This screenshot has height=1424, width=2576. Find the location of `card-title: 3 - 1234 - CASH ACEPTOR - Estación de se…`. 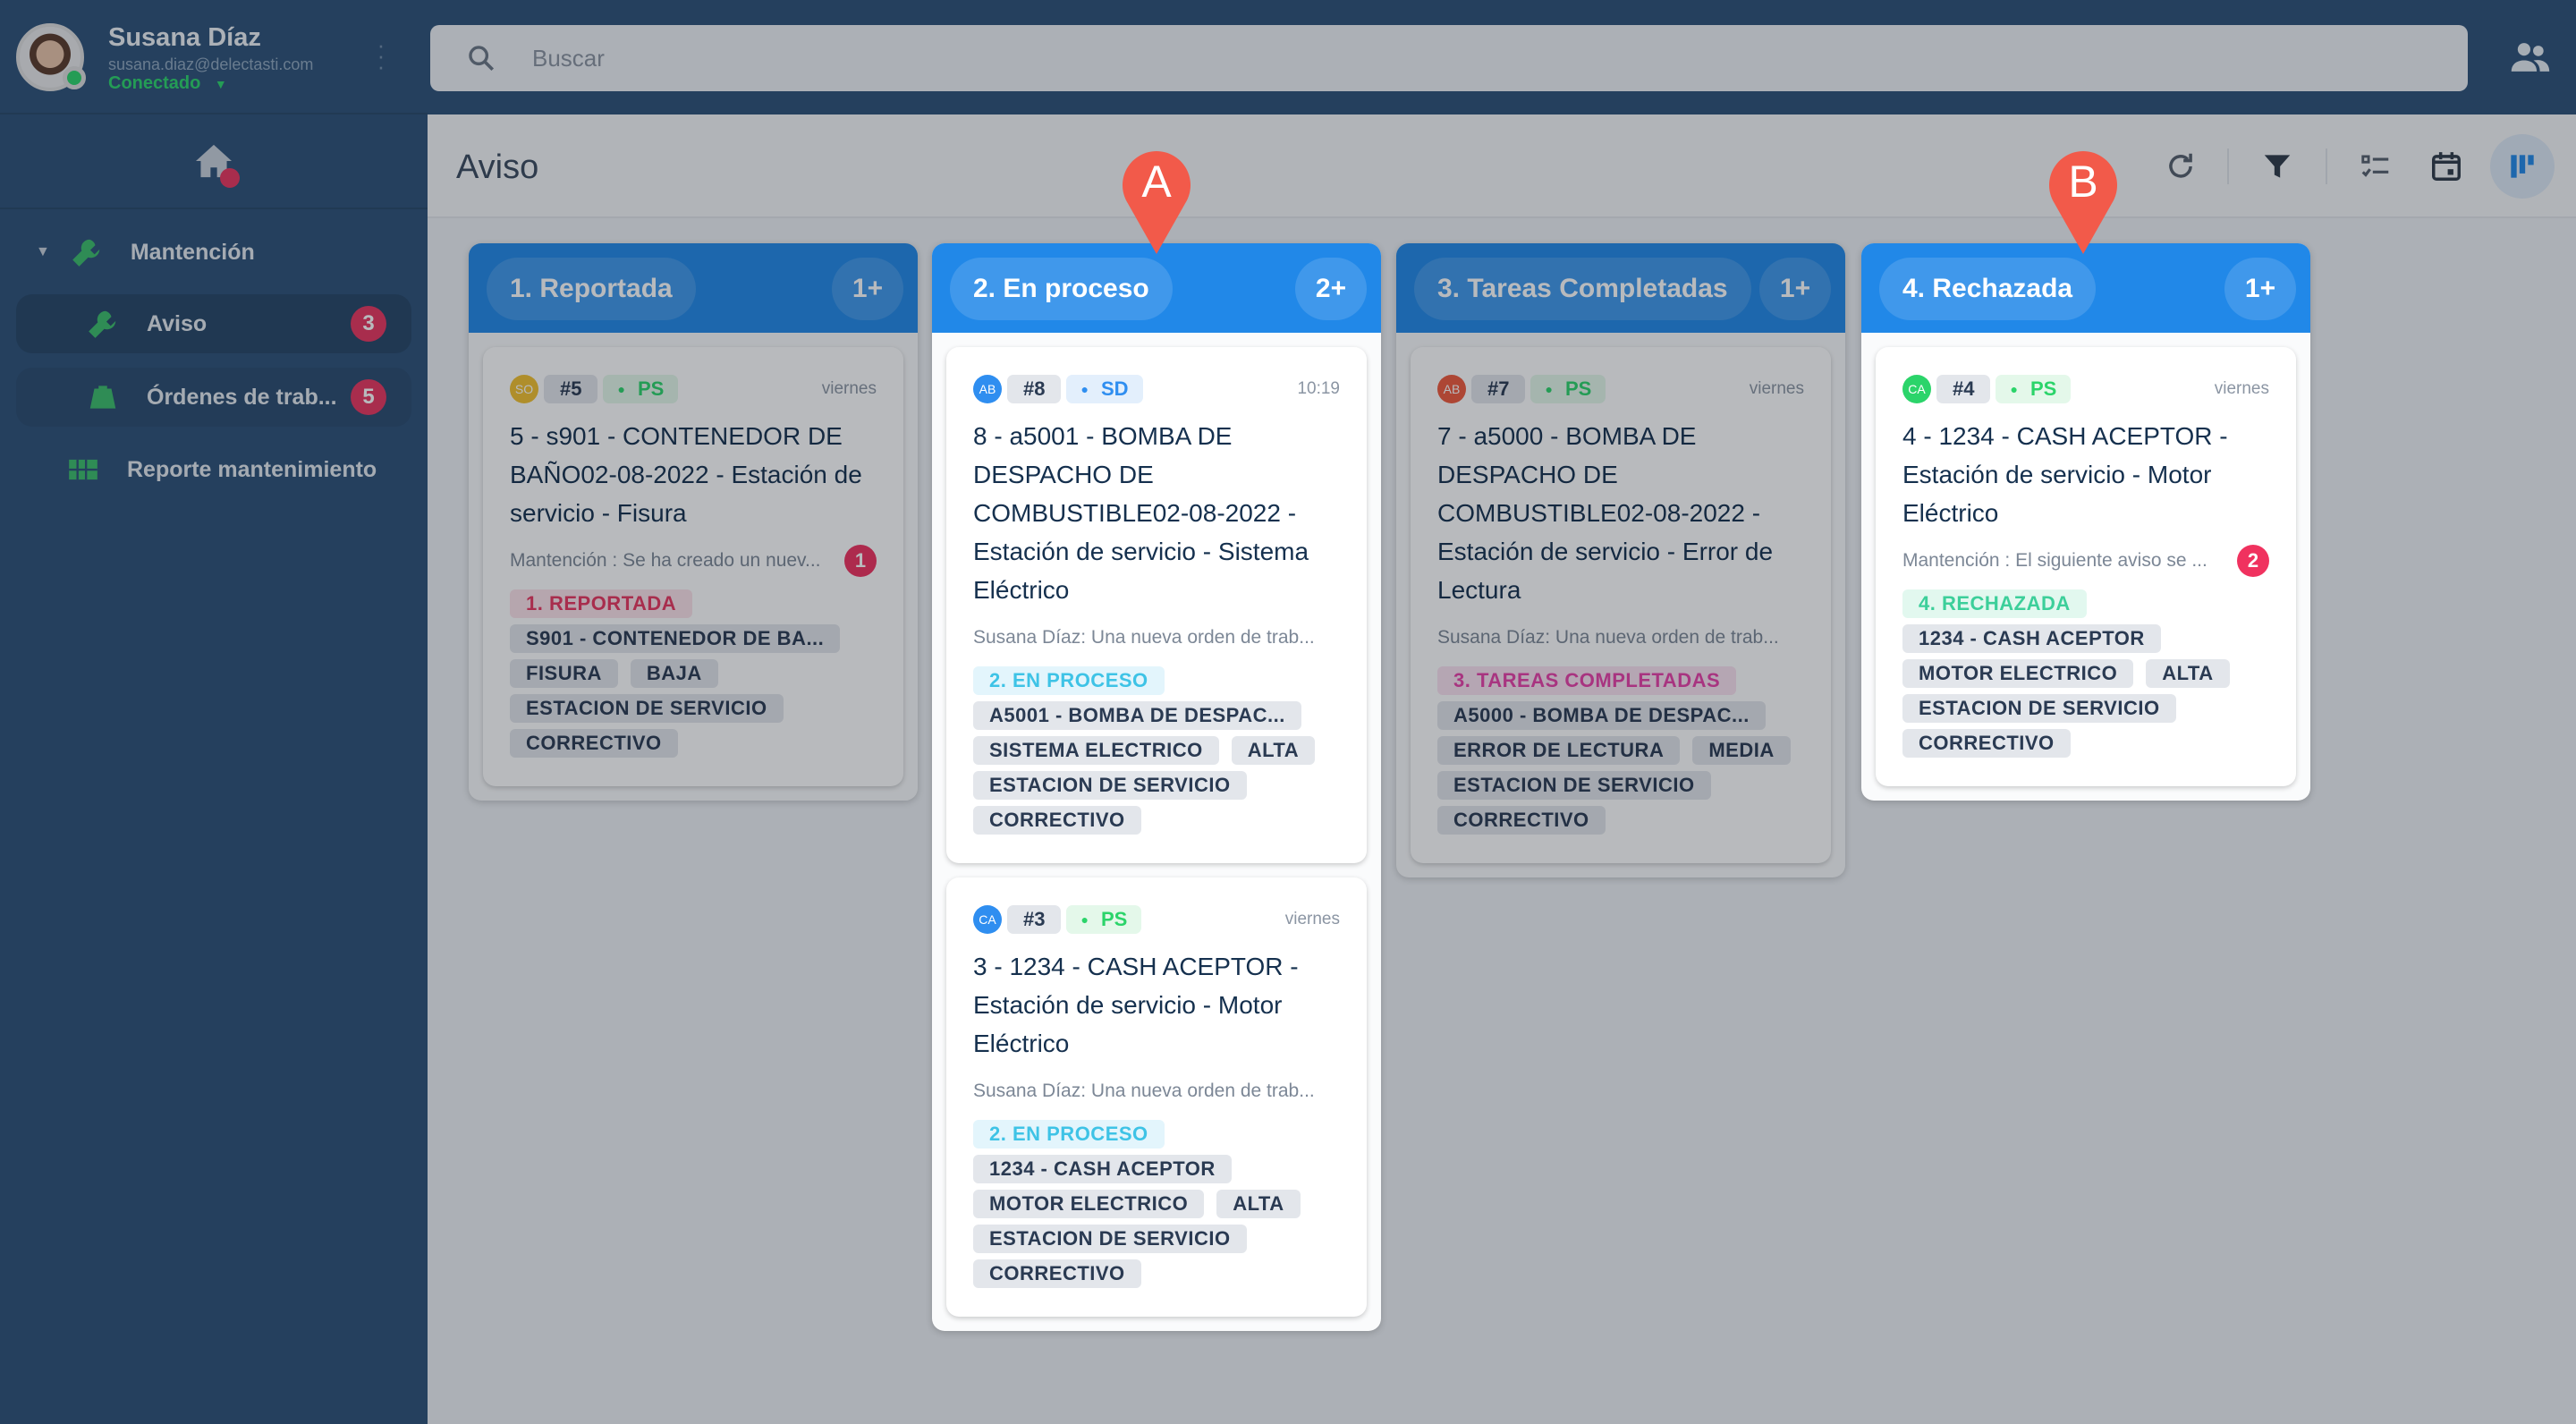

card-title: 3 - 1234 - CASH ACEPTOR - Estación de se… is located at coordinates (1156, 1005).